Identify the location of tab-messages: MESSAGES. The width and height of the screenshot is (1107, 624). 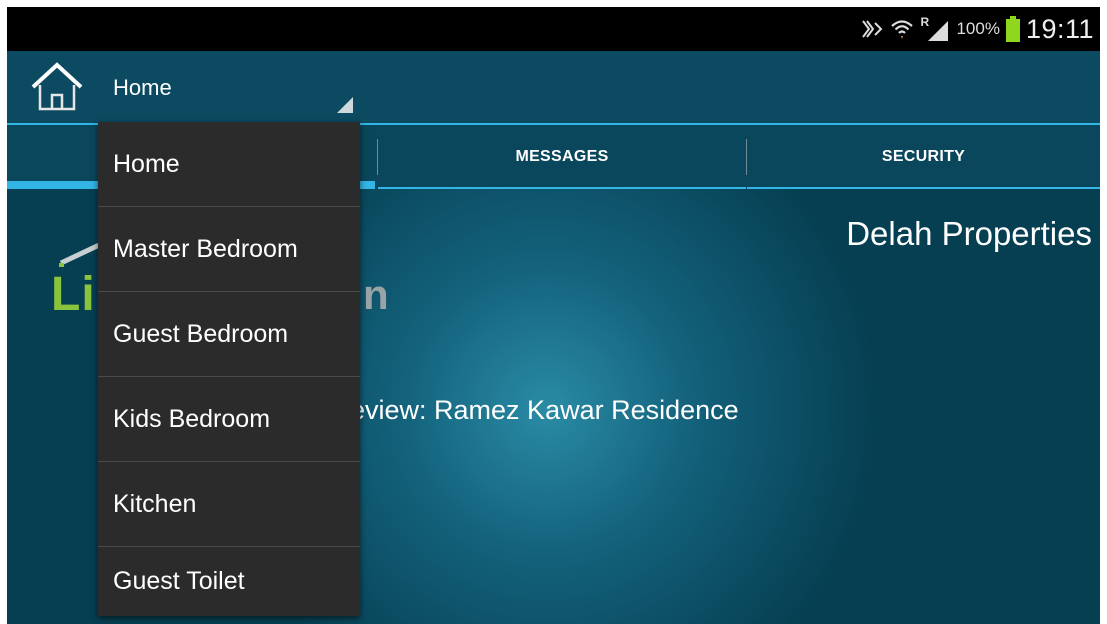
(562, 157).